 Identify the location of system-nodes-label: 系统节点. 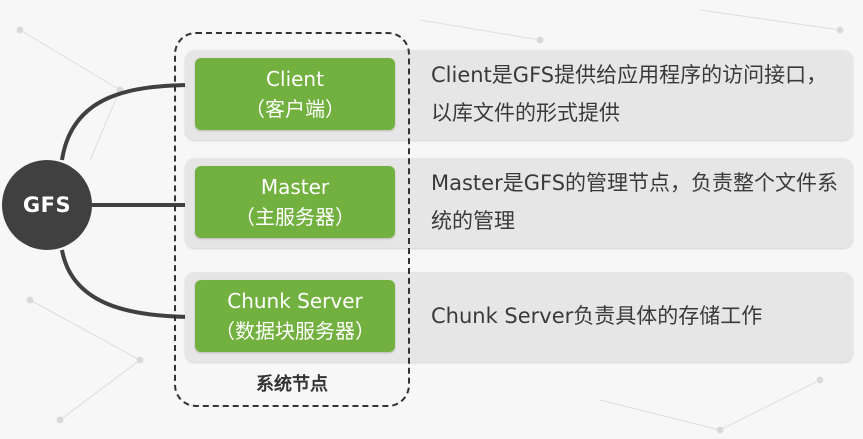
(292, 384).